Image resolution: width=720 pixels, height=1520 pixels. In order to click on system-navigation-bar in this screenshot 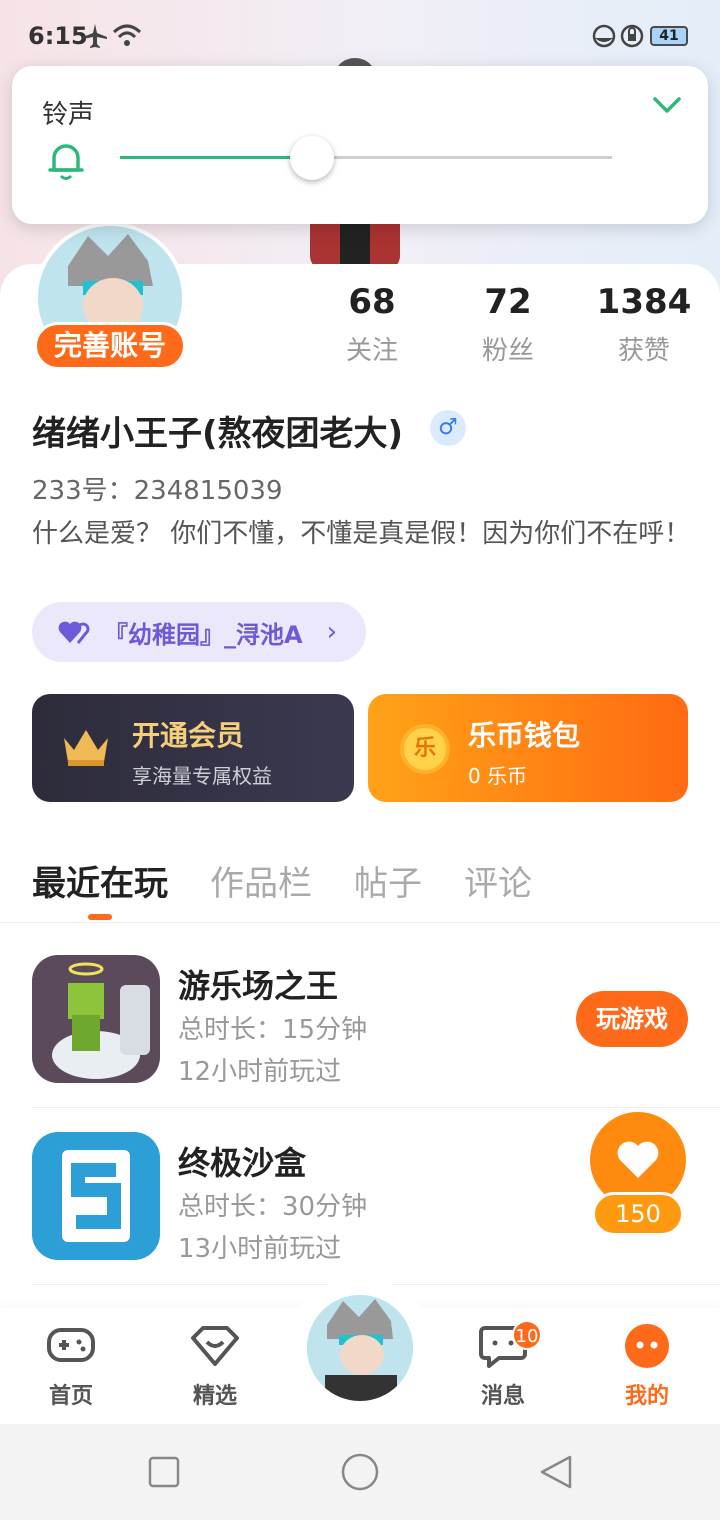, I will do `click(360, 1472)`.